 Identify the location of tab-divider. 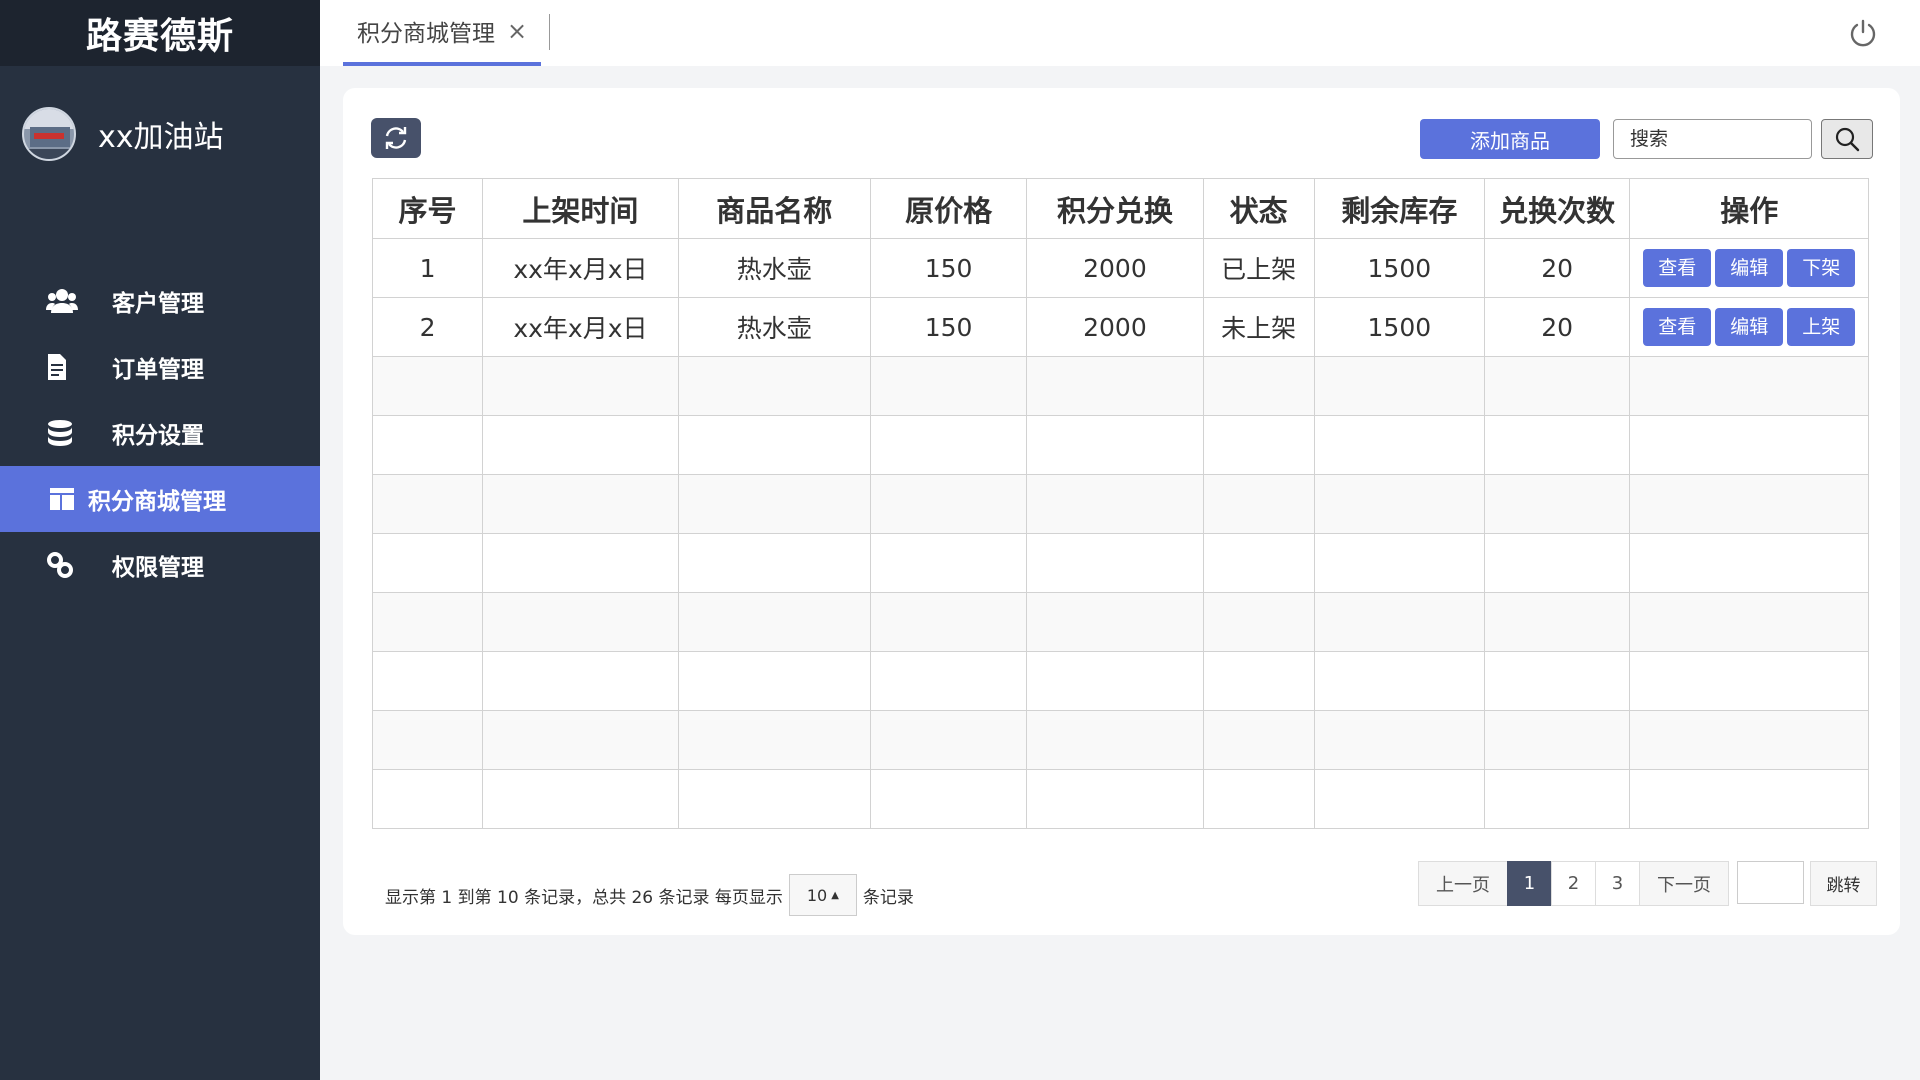
(549, 32).